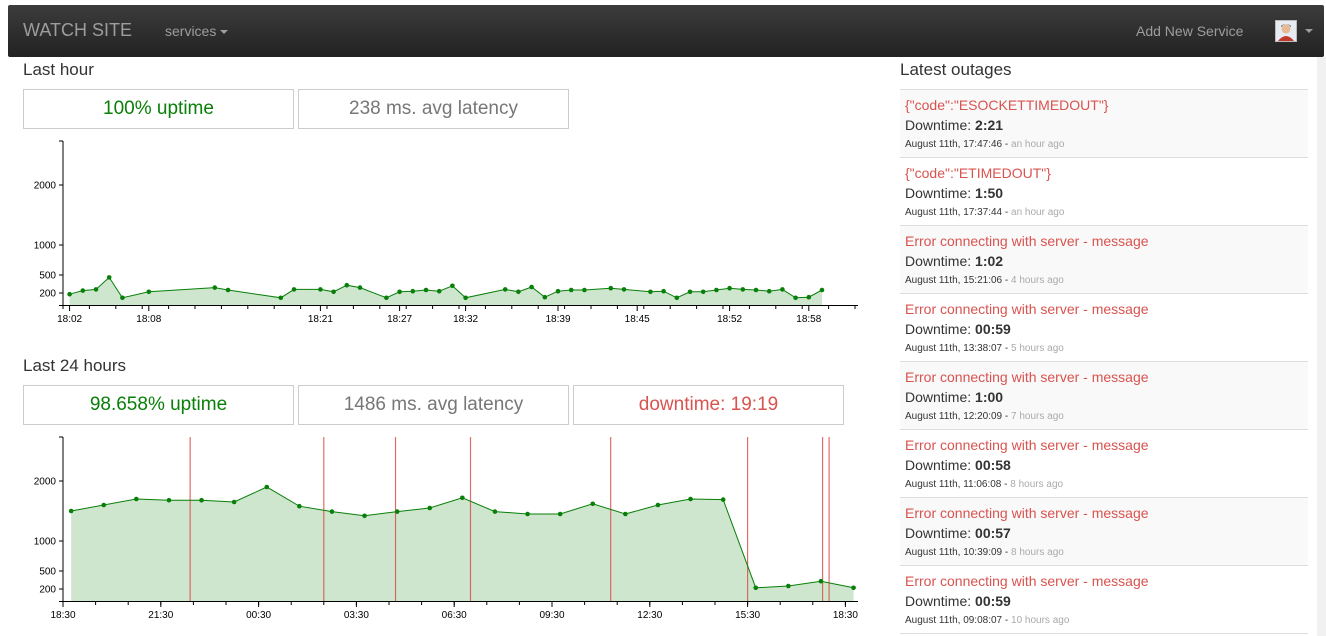 The image size is (1326, 636). I want to click on outage-downtime: Downtime: 1:50, so click(1104, 193).